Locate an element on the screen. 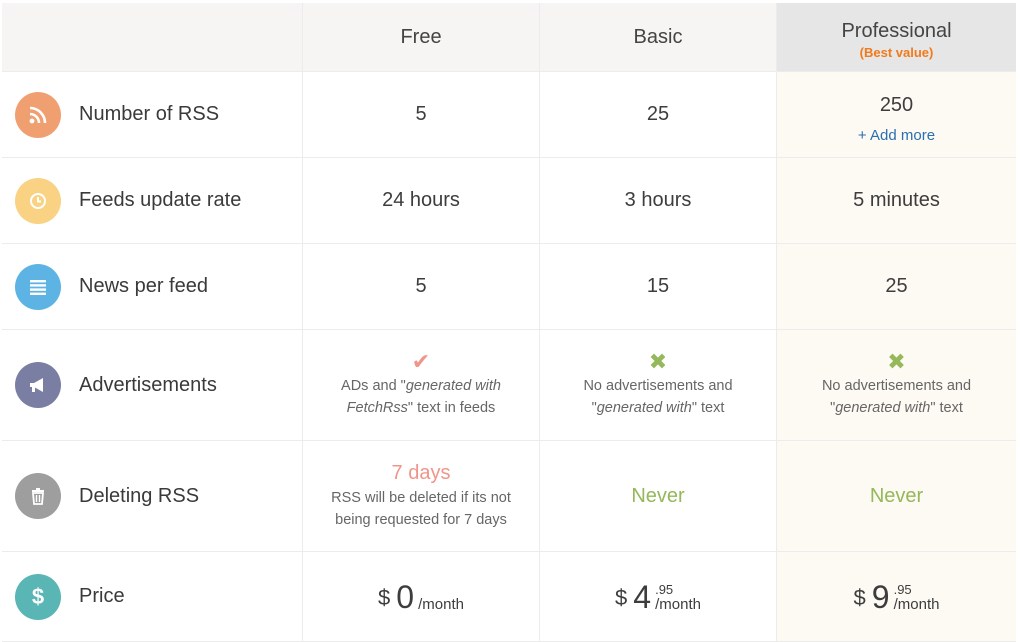 This screenshot has width=1020, height=642. rss-icon is located at coordinates (38, 114).